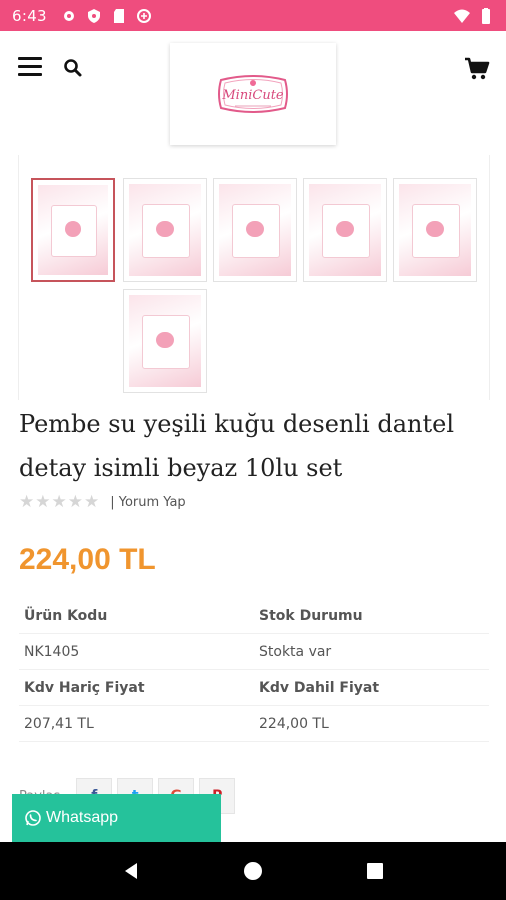  I want to click on system-navigation-bar, so click(253, 871).